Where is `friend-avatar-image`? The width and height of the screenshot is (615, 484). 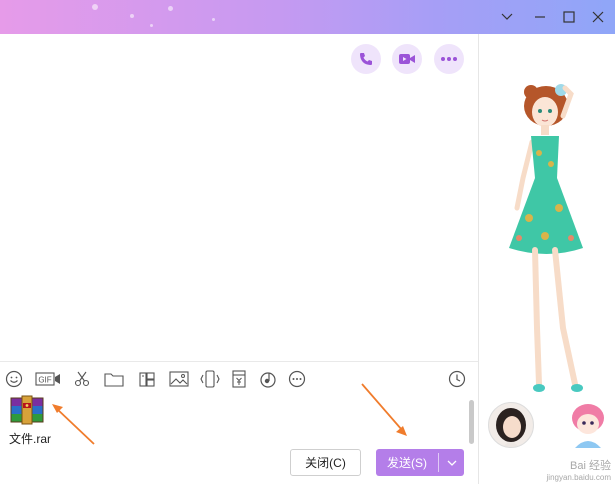
friend-avatar-image is located at coordinates (511, 427).